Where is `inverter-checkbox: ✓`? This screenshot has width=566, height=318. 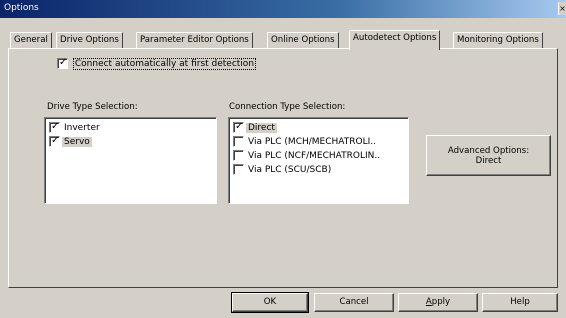 inverter-checkbox: ✓ is located at coordinates (54, 127).